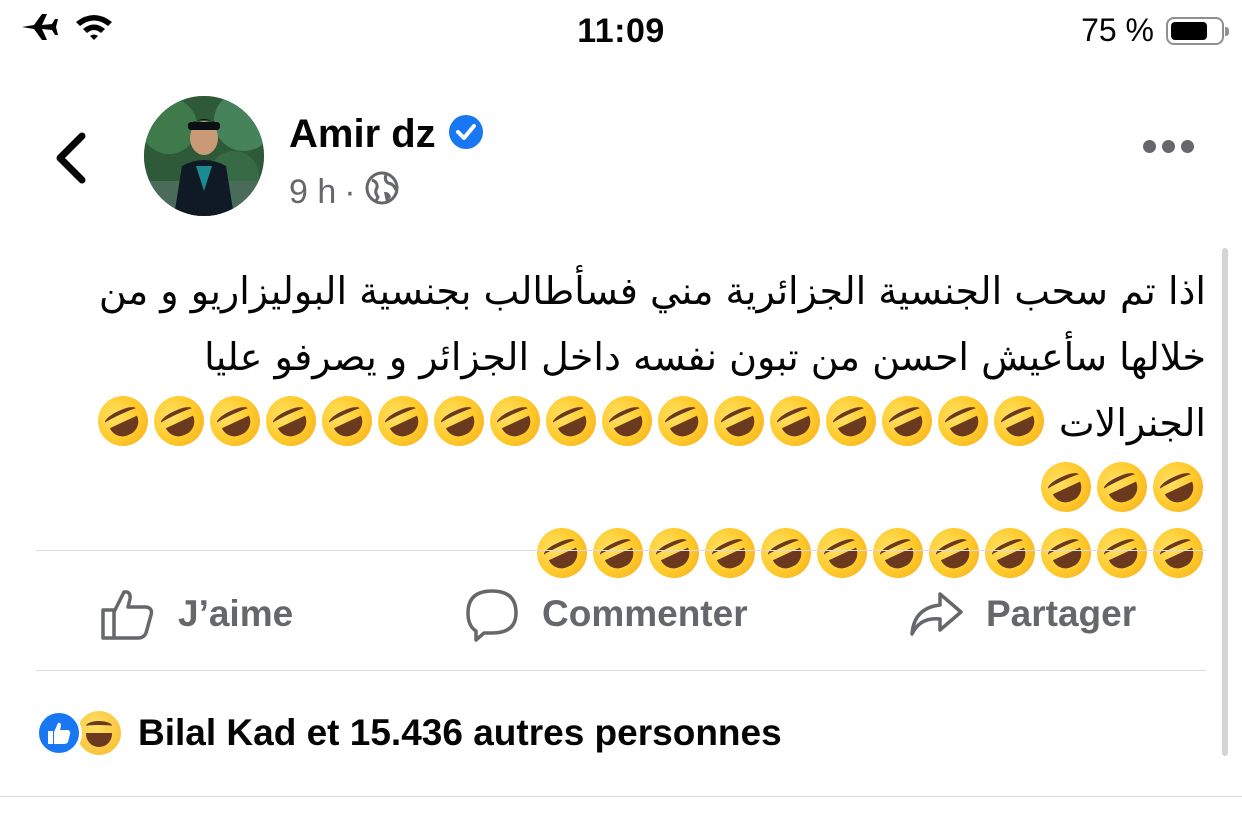 The height and width of the screenshot is (813, 1242). I want to click on like-reaction-icon, so click(59, 733).